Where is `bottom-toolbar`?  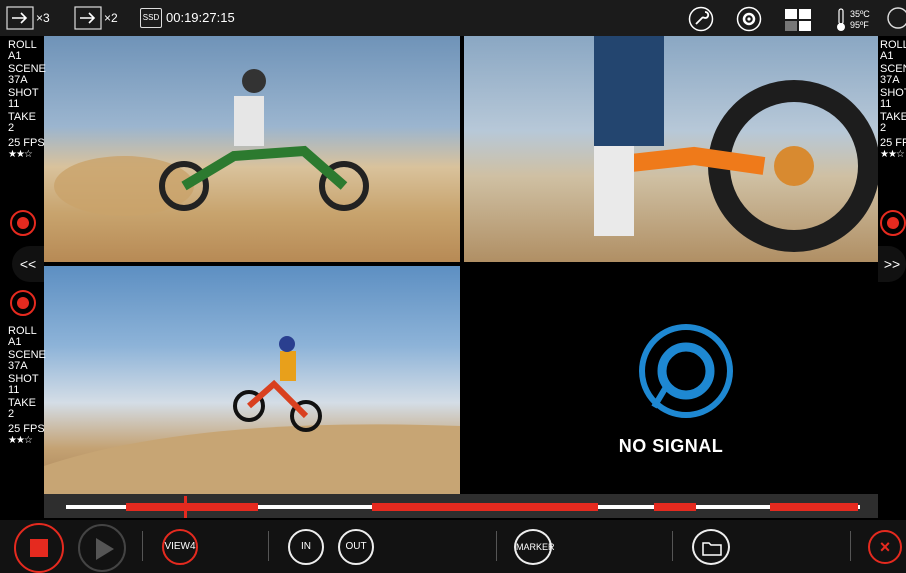 bottom-toolbar is located at coordinates (453, 546).